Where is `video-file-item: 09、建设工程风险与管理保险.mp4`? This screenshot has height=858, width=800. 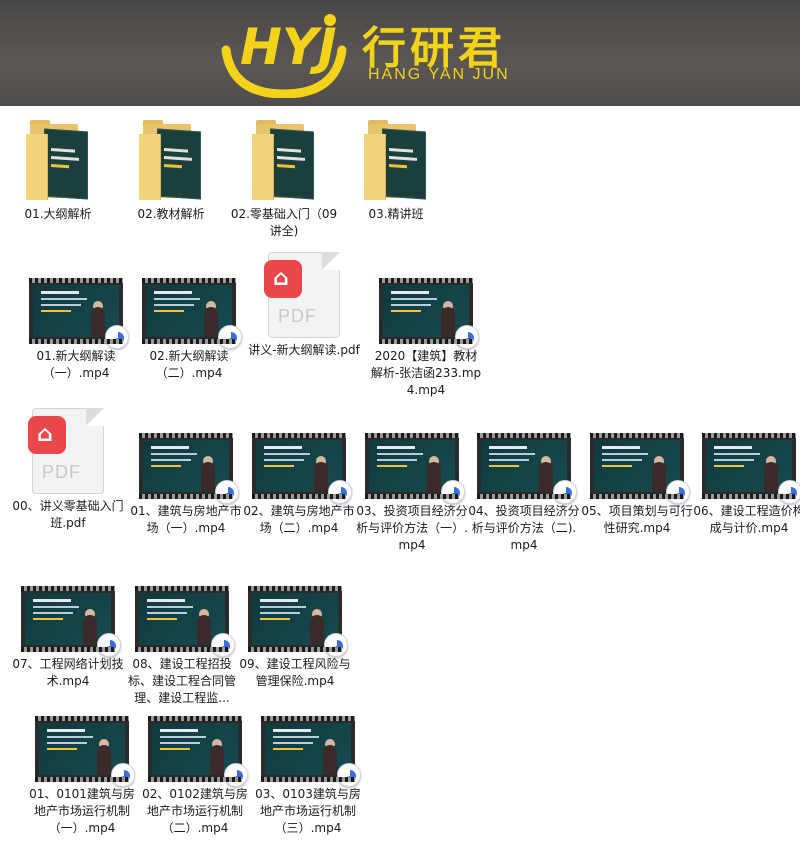
video-file-item: 09、建设工程风险与管理保险.mp4 is located at coordinates (295, 630).